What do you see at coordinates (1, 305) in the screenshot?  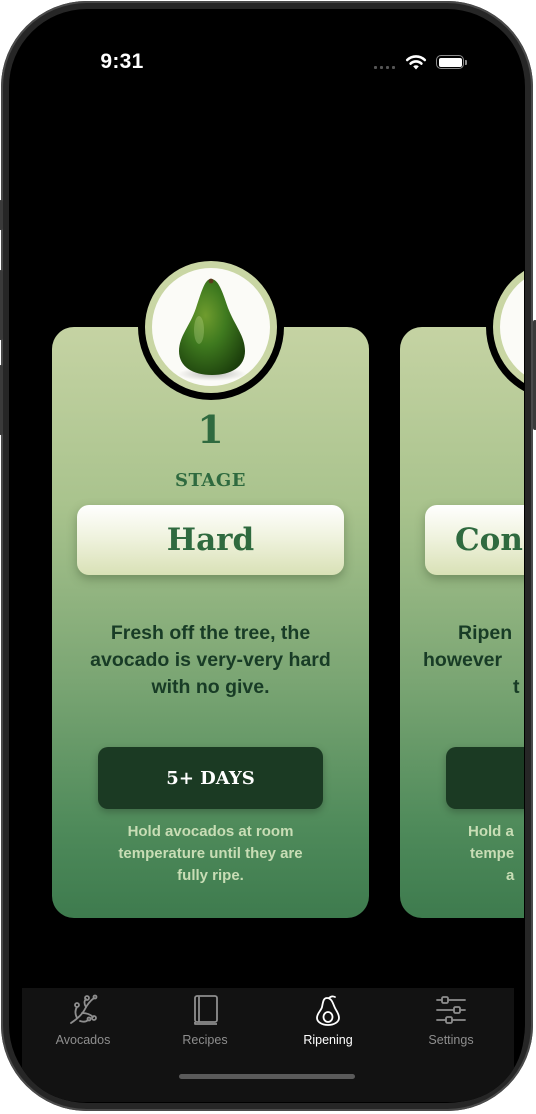 I see `side-button-volume-up` at bounding box center [1, 305].